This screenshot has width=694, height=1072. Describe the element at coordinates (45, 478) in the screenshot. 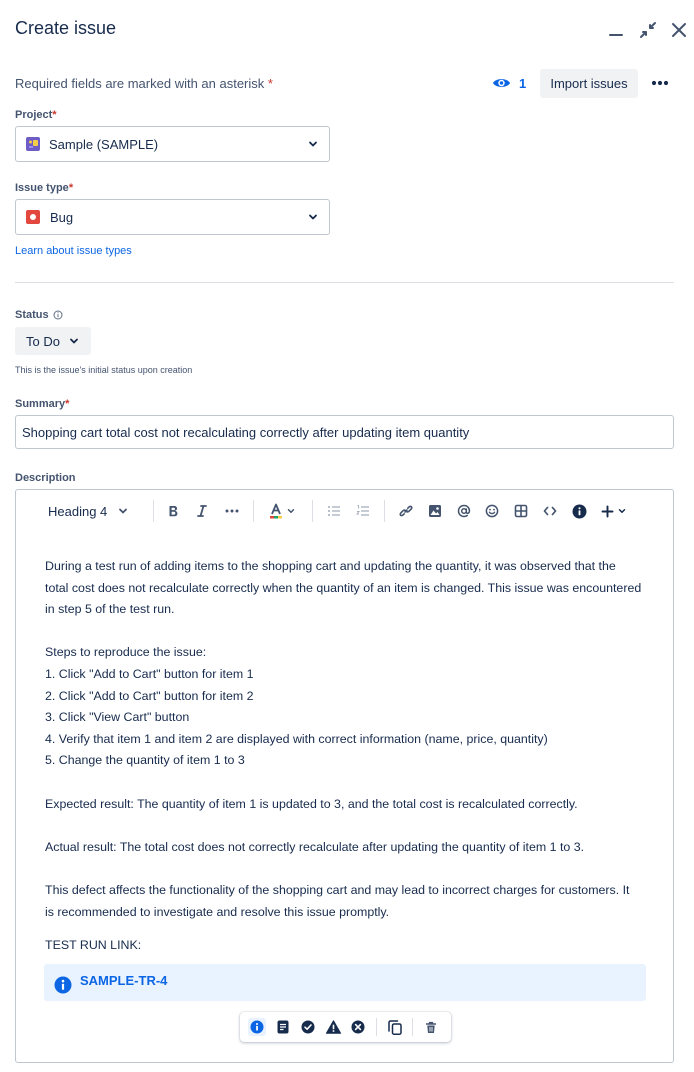

I see `description-label: Description` at that location.